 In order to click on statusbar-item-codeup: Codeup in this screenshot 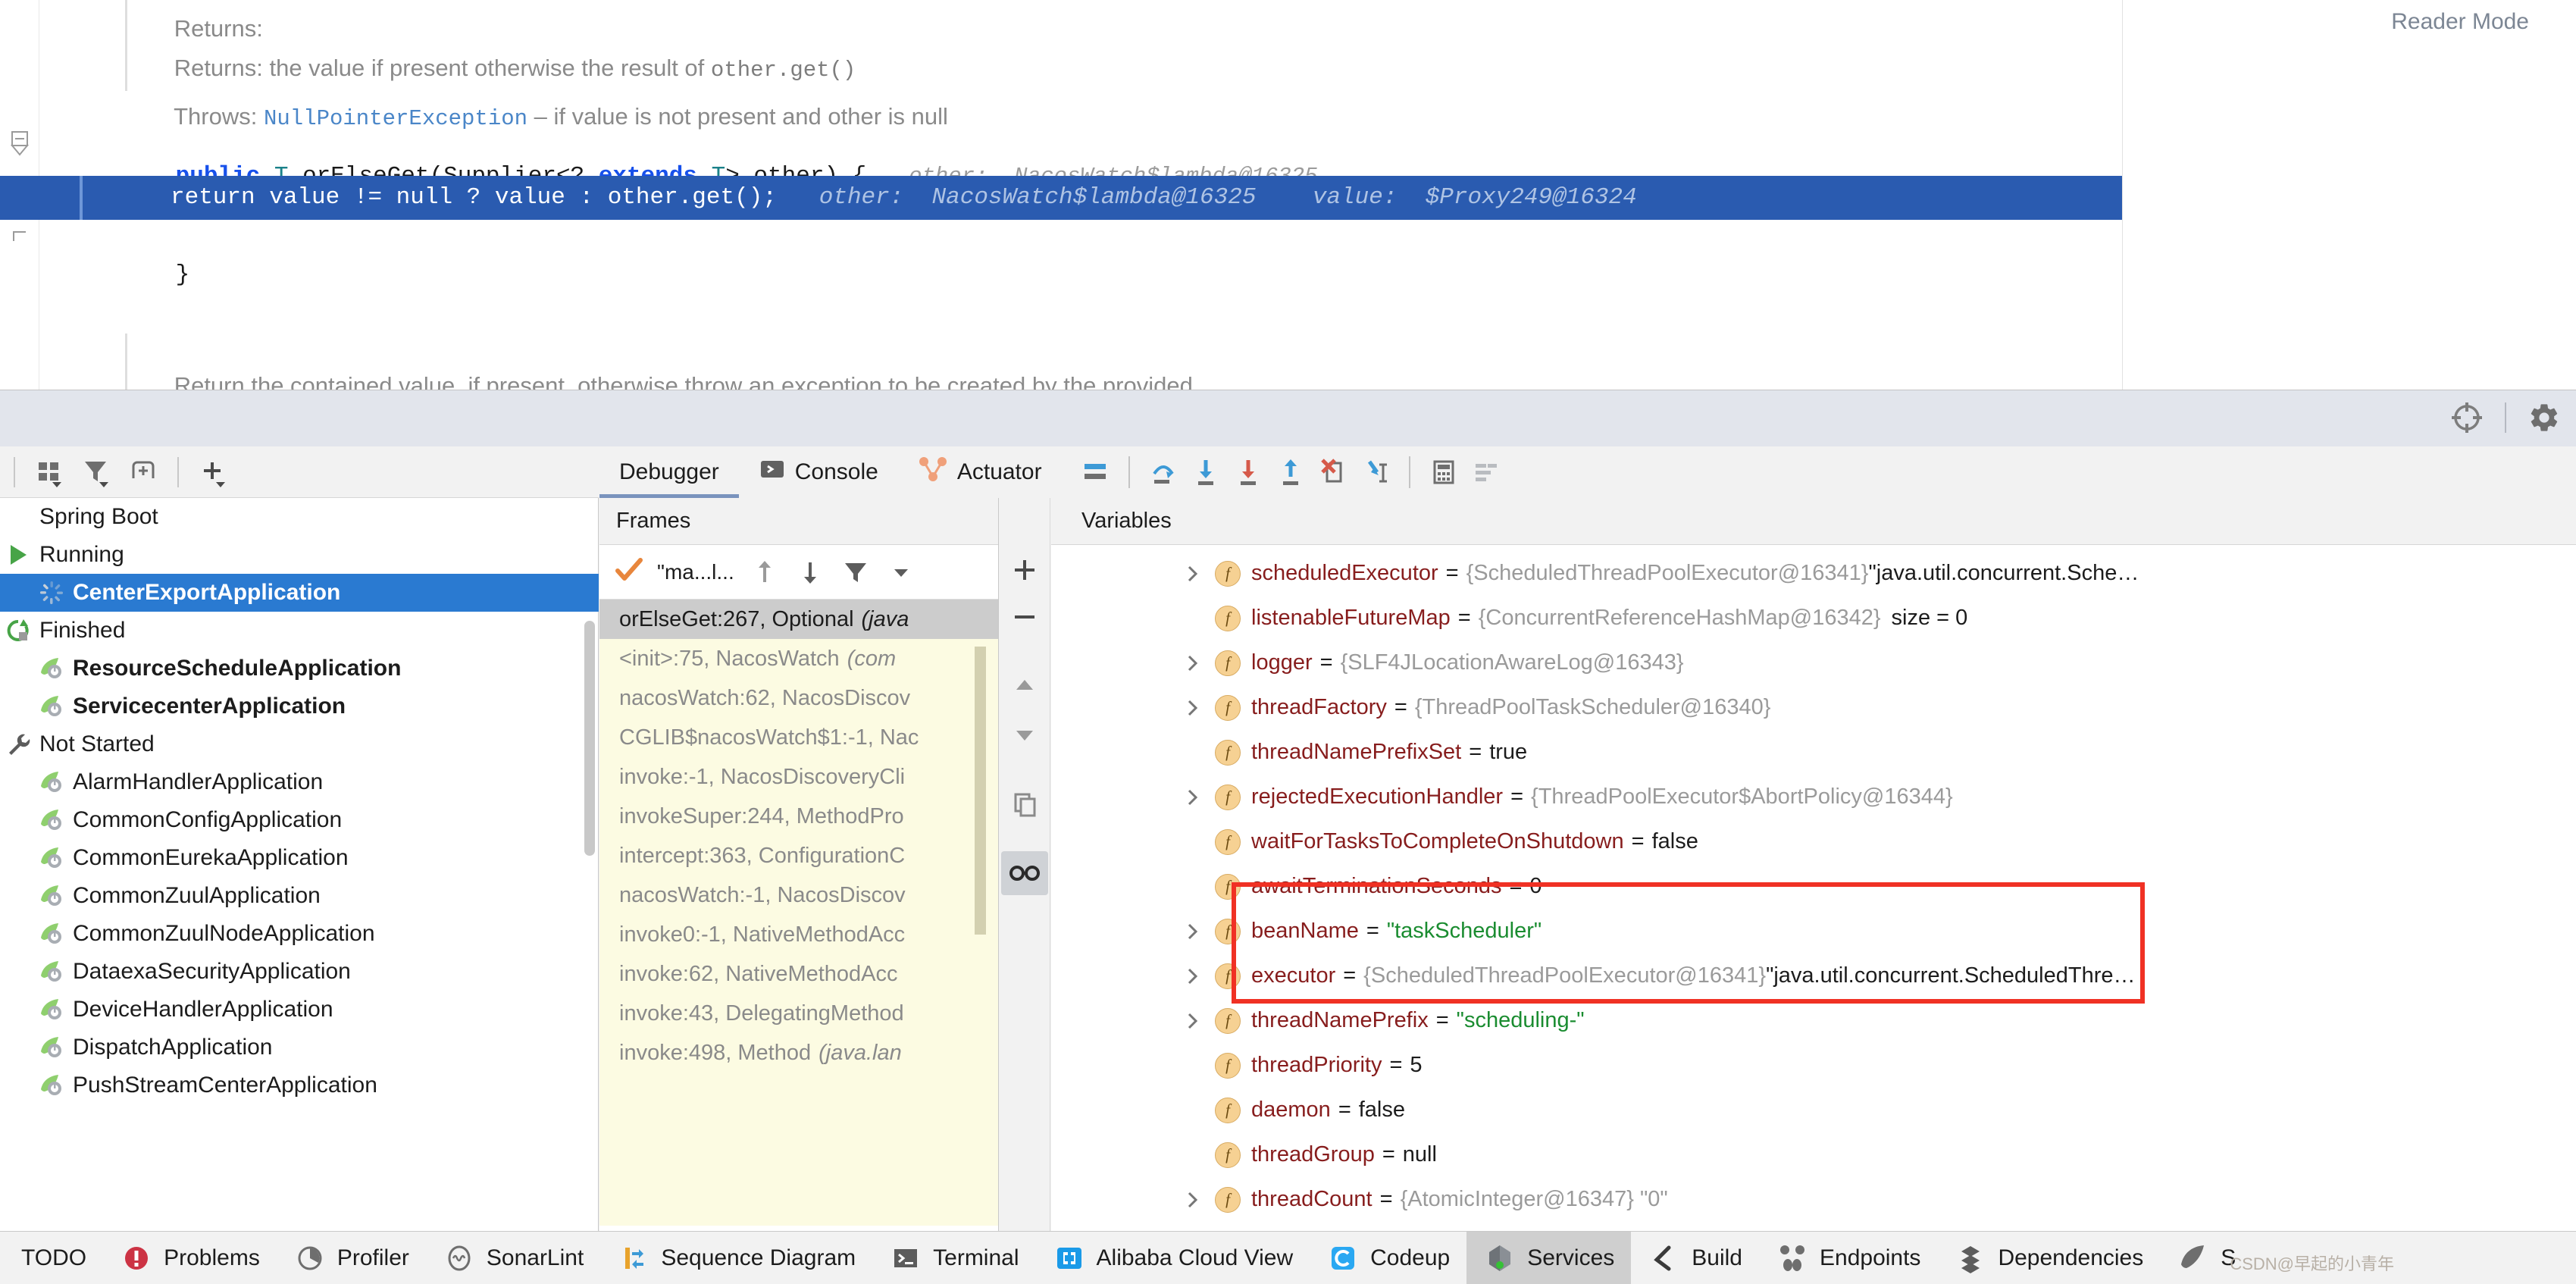, I will do `click(1388, 1258)`.